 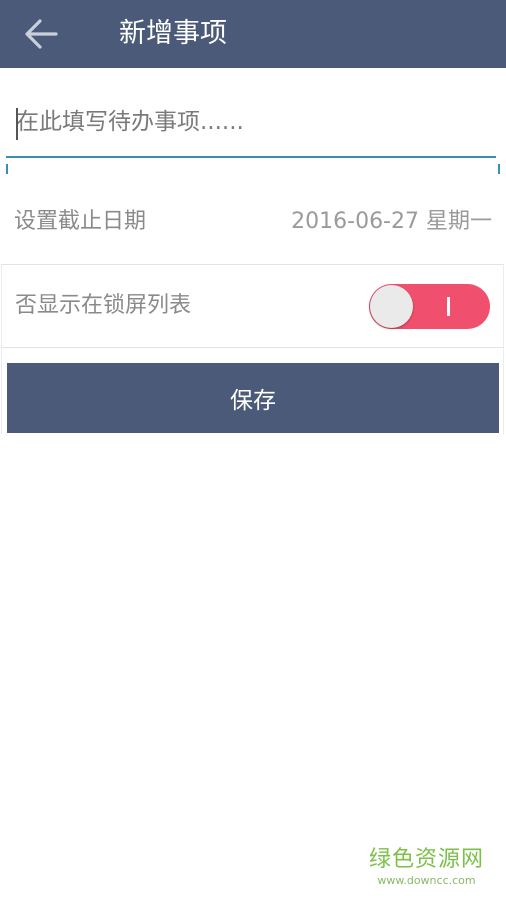 What do you see at coordinates (173, 33) in the screenshot?
I see `page-title: 新增事项` at bounding box center [173, 33].